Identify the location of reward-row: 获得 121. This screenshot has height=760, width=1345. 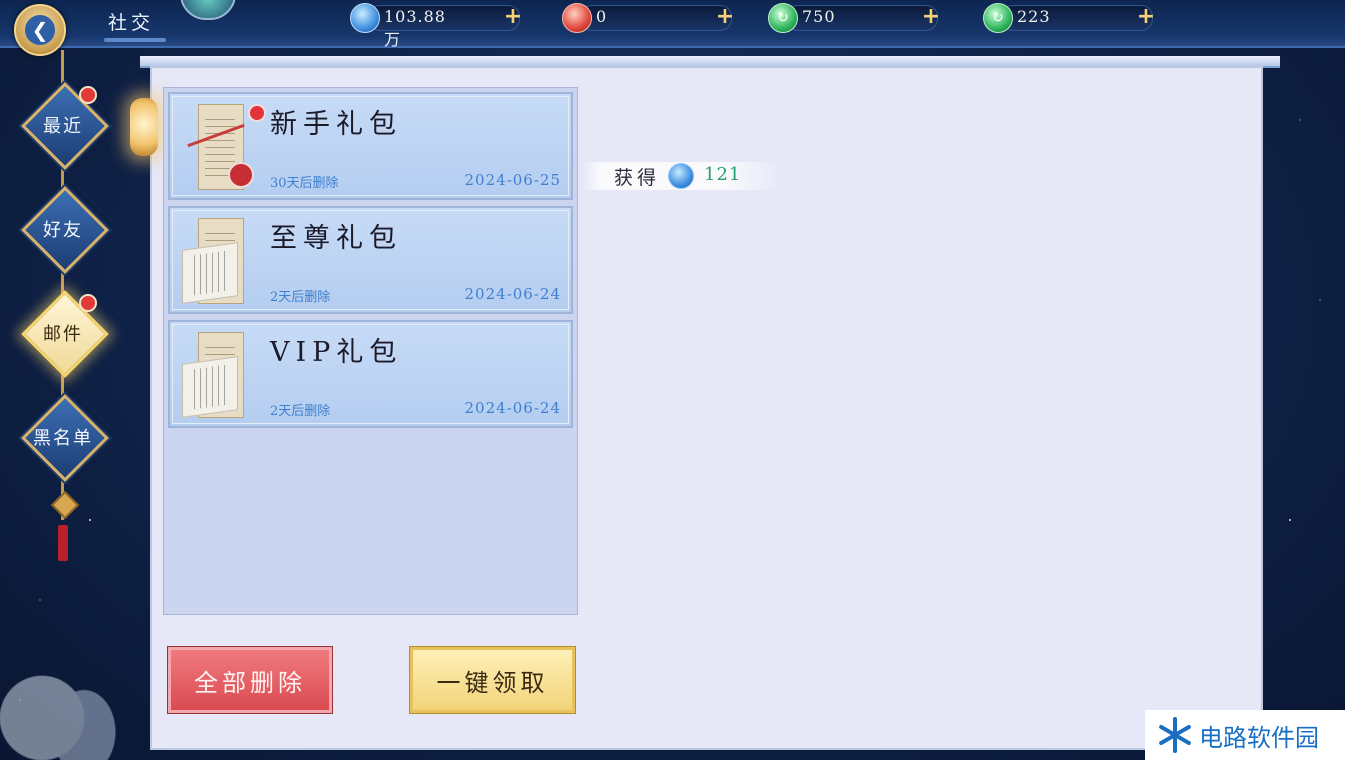
(682, 176).